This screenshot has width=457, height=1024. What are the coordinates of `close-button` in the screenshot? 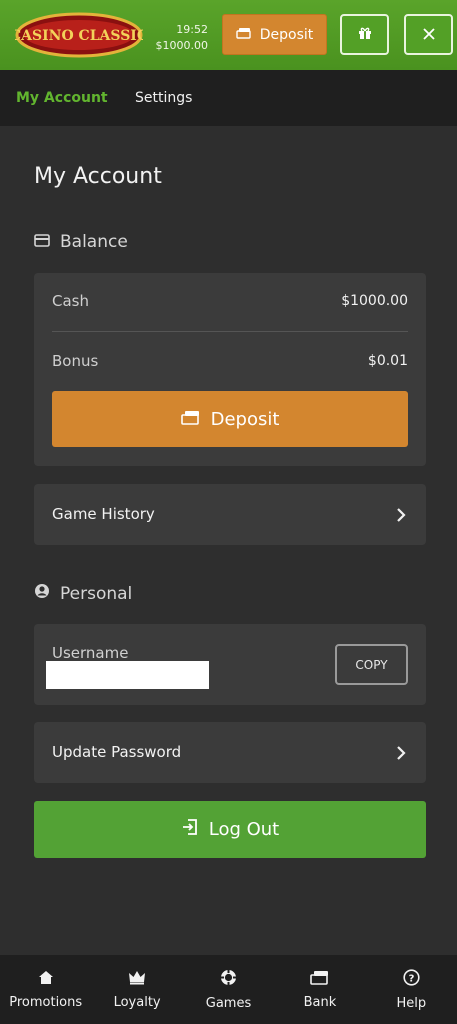 It's located at (428, 34).